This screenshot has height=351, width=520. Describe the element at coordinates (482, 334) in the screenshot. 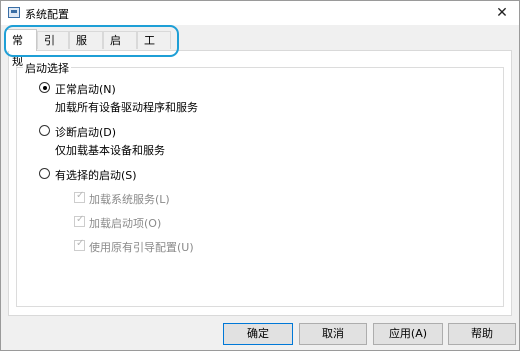

I see `help-button: 帮助` at that location.